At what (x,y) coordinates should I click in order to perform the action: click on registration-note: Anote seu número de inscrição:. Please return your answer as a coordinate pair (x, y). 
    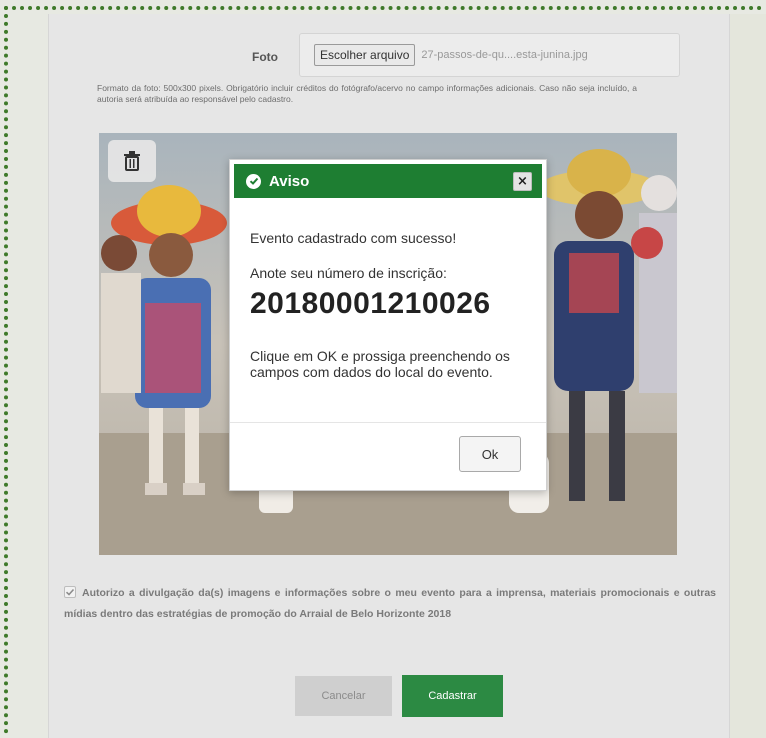
    Looking at the image, I should click on (348, 273).